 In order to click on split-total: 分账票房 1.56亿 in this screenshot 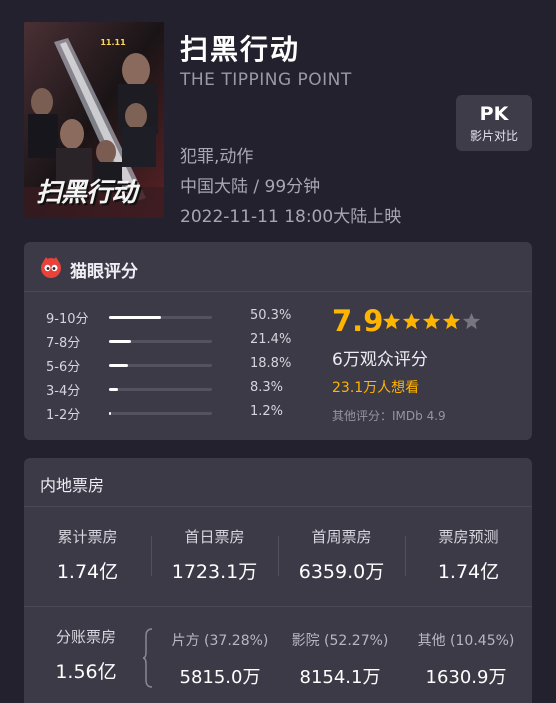, I will do `click(86, 655)`.